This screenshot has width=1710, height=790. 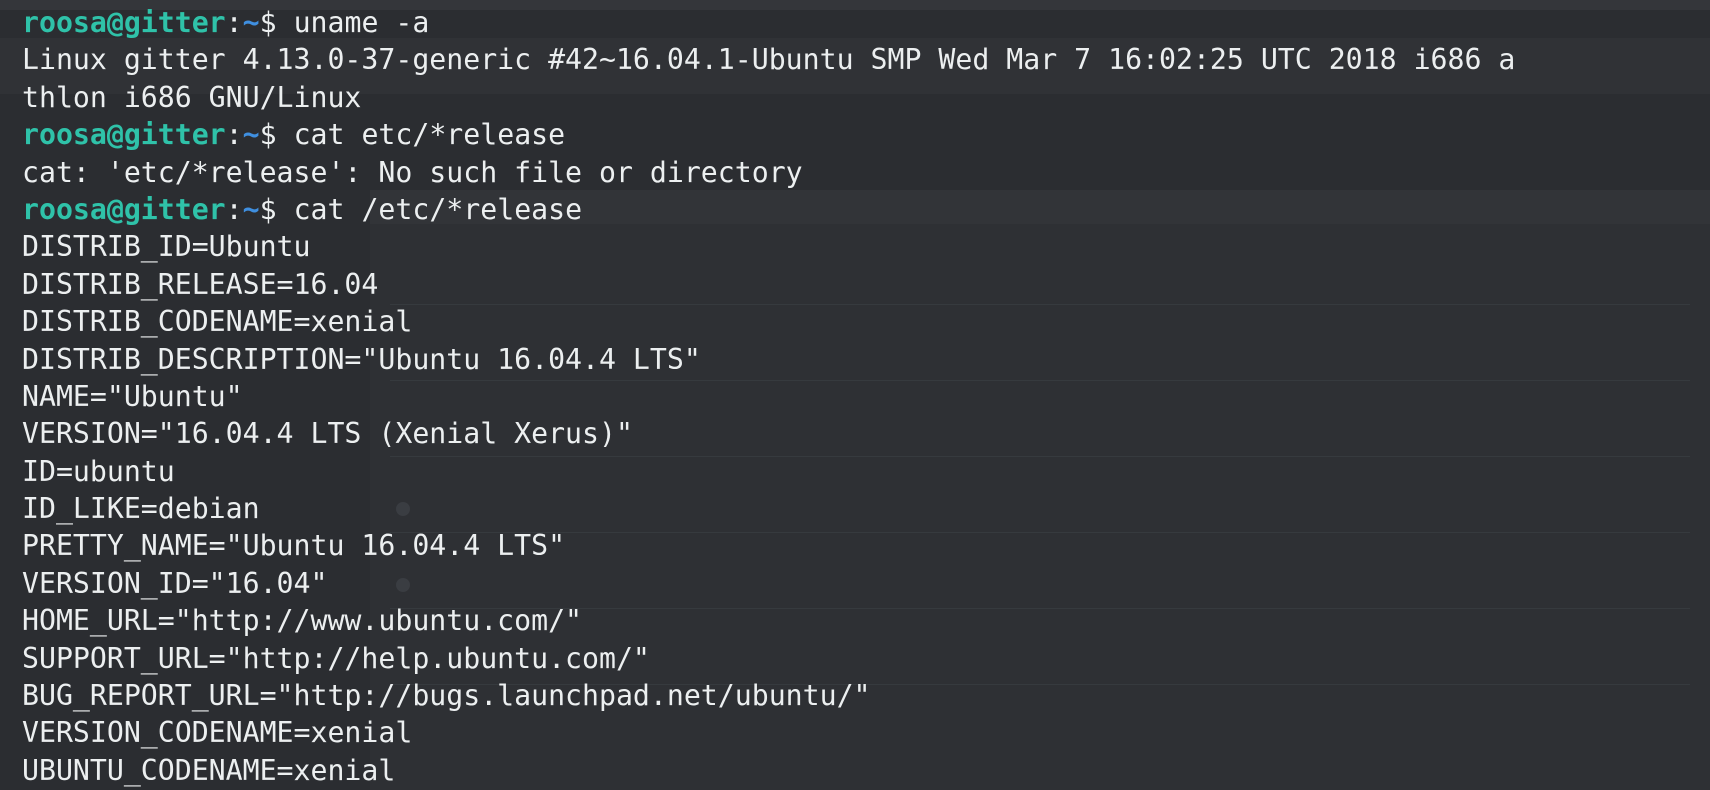 I want to click on output-line: thlon i686 GNU/Linux, so click(x=192, y=97).